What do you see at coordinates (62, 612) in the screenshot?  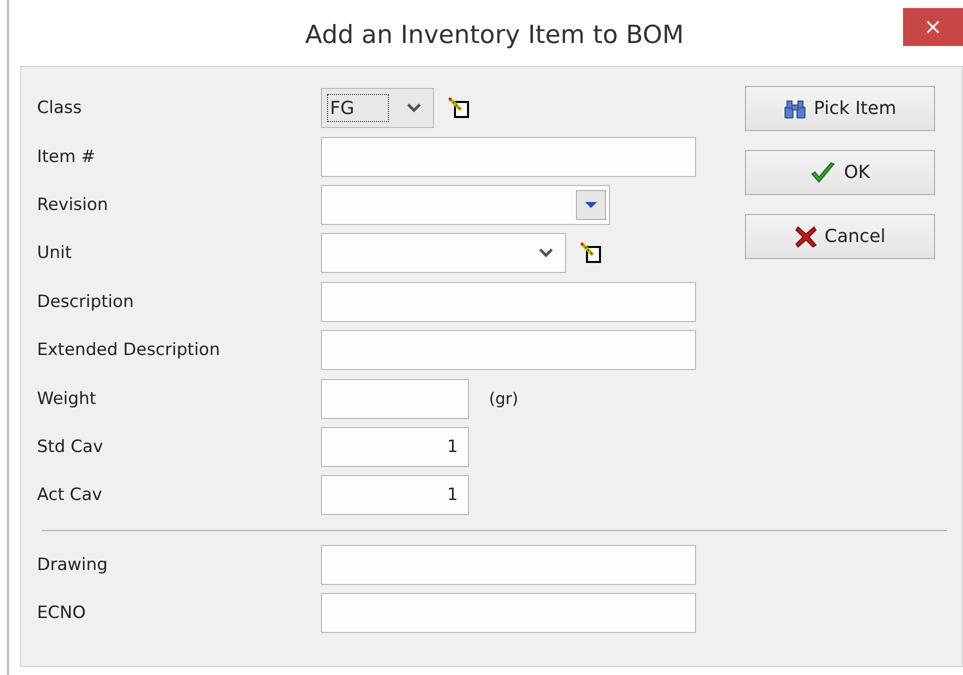 I see `field-label: ECNO` at bounding box center [62, 612].